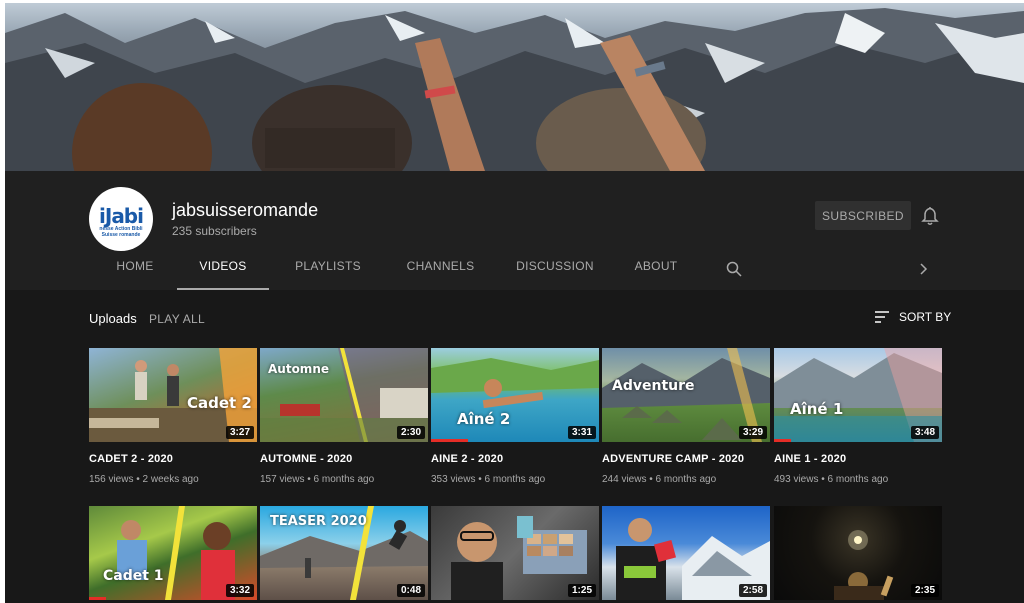 The height and width of the screenshot is (603, 1024). I want to click on sort-by-label: SORT BY, so click(925, 317).